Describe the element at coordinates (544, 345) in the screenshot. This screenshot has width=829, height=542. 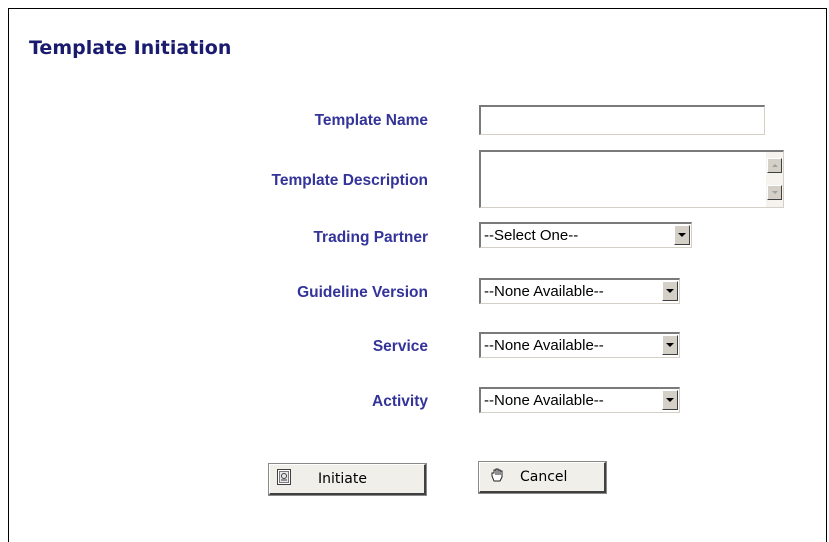
I see `service-selected: --None Available--` at that location.